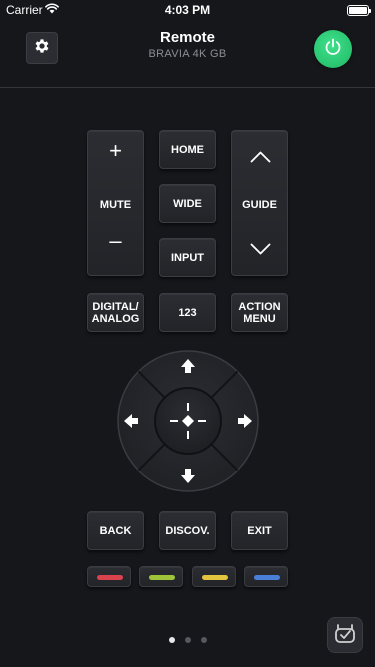 Image resolution: width=375 pixels, height=667 pixels. I want to click on volume-up-button: +, so click(115, 151).